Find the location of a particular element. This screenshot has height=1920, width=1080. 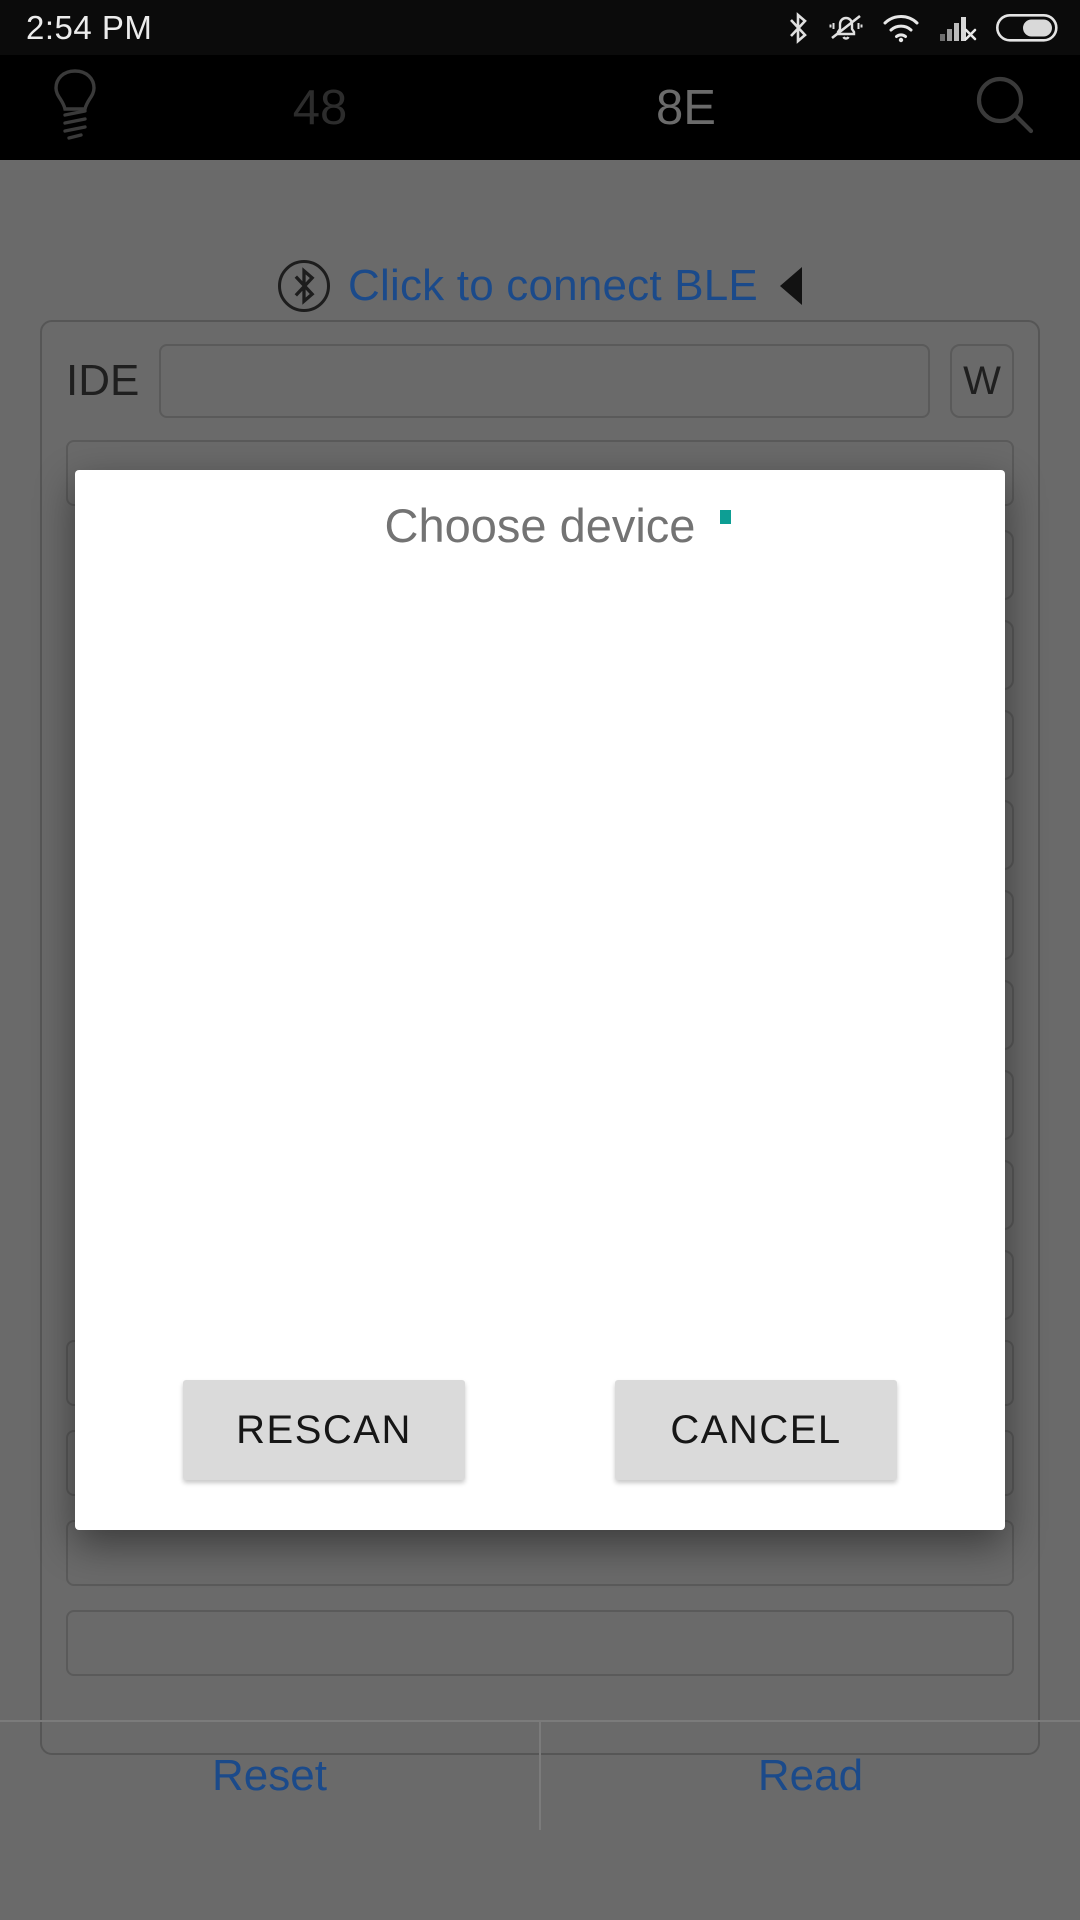

dialog-action-row: RESCAN CANCEL is located at coordinates (540, 1430).